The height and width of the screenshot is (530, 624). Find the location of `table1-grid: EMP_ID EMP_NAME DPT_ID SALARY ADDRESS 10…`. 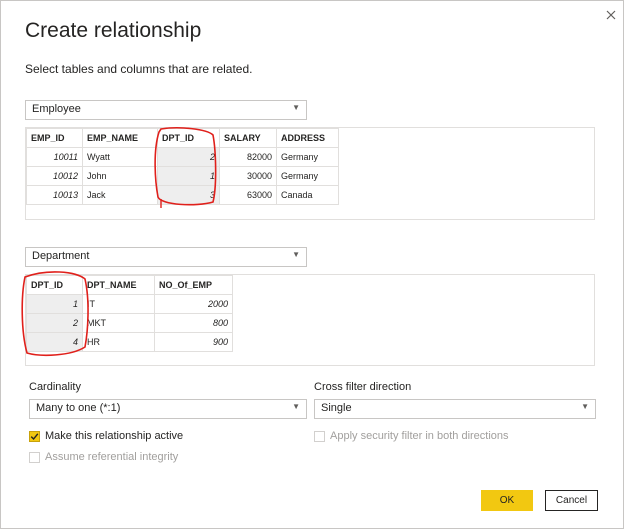

table1-grid: EMP_ID EMP_NAME DPT_ID SALARY ADDRESS 10… is located at coordinates (182, 166).